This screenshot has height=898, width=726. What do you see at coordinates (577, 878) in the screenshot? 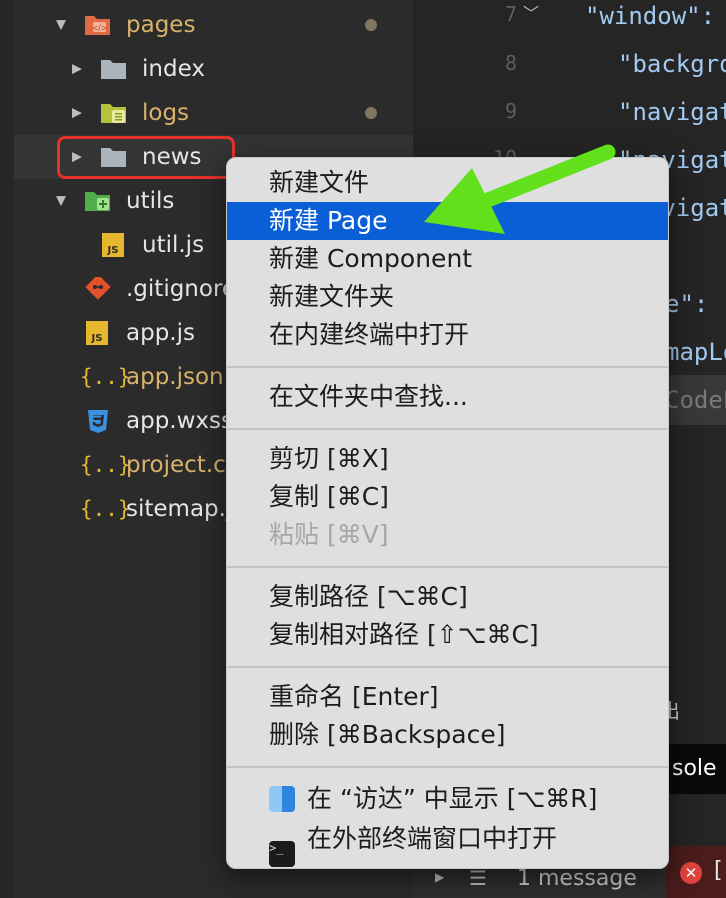
I see `message-count: 1 message` at bounding box center [577, 878].